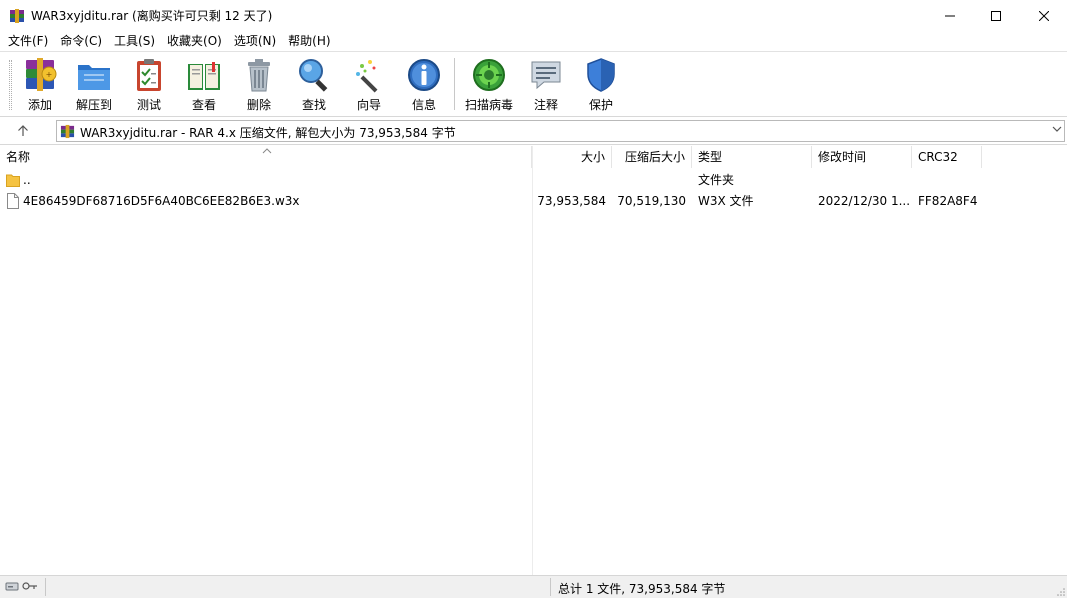 The height and width of the screenshot is (598, 1067). What do you see at coordinates (81, 41) in the screenshot?
I see `menu-commands: 命令(C)` at bounding box center [81, 41].